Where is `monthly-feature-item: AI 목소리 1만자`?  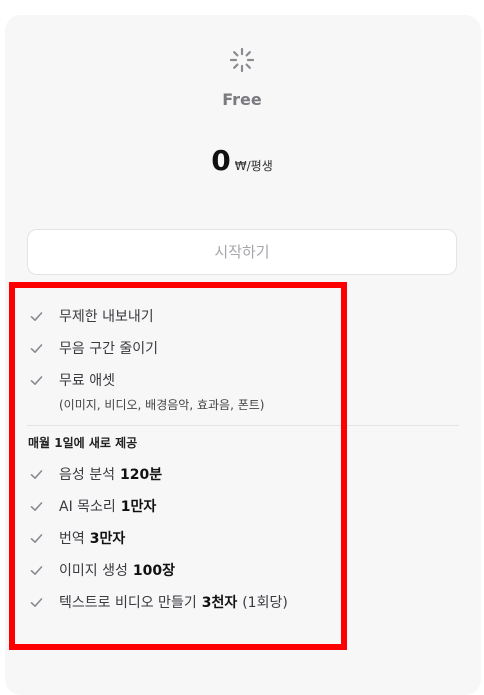
monthly-feature-item: AI 목소리 1만자 is located at coordinates (93, 506).